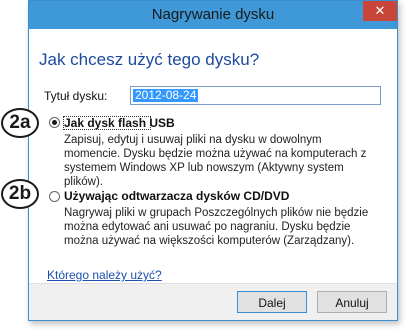  Describe the element at coordinates (149, 59) in the screenshot. I see `dialog-heading: Jak chcesz użyć tego dysku?` at that location.